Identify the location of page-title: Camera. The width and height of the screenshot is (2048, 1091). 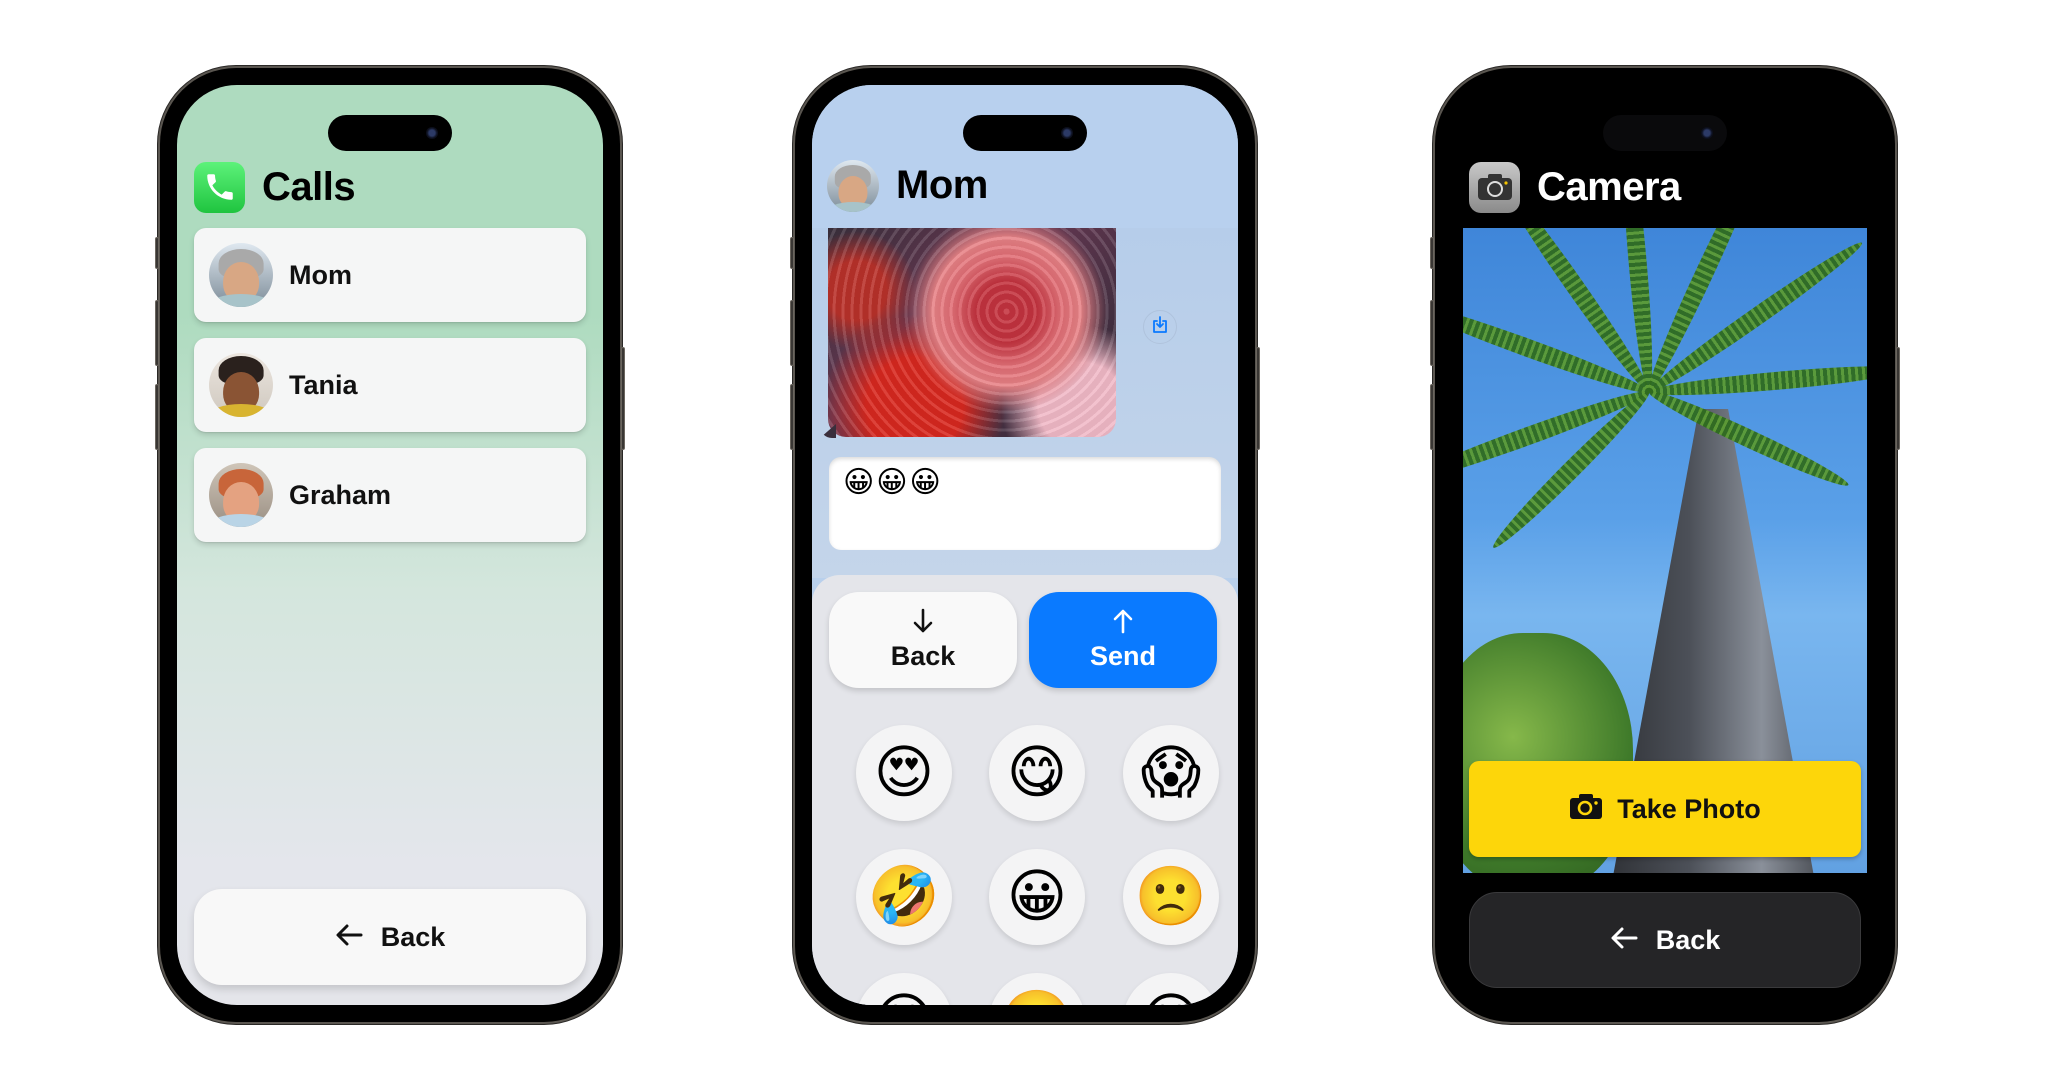
(1609, 186).